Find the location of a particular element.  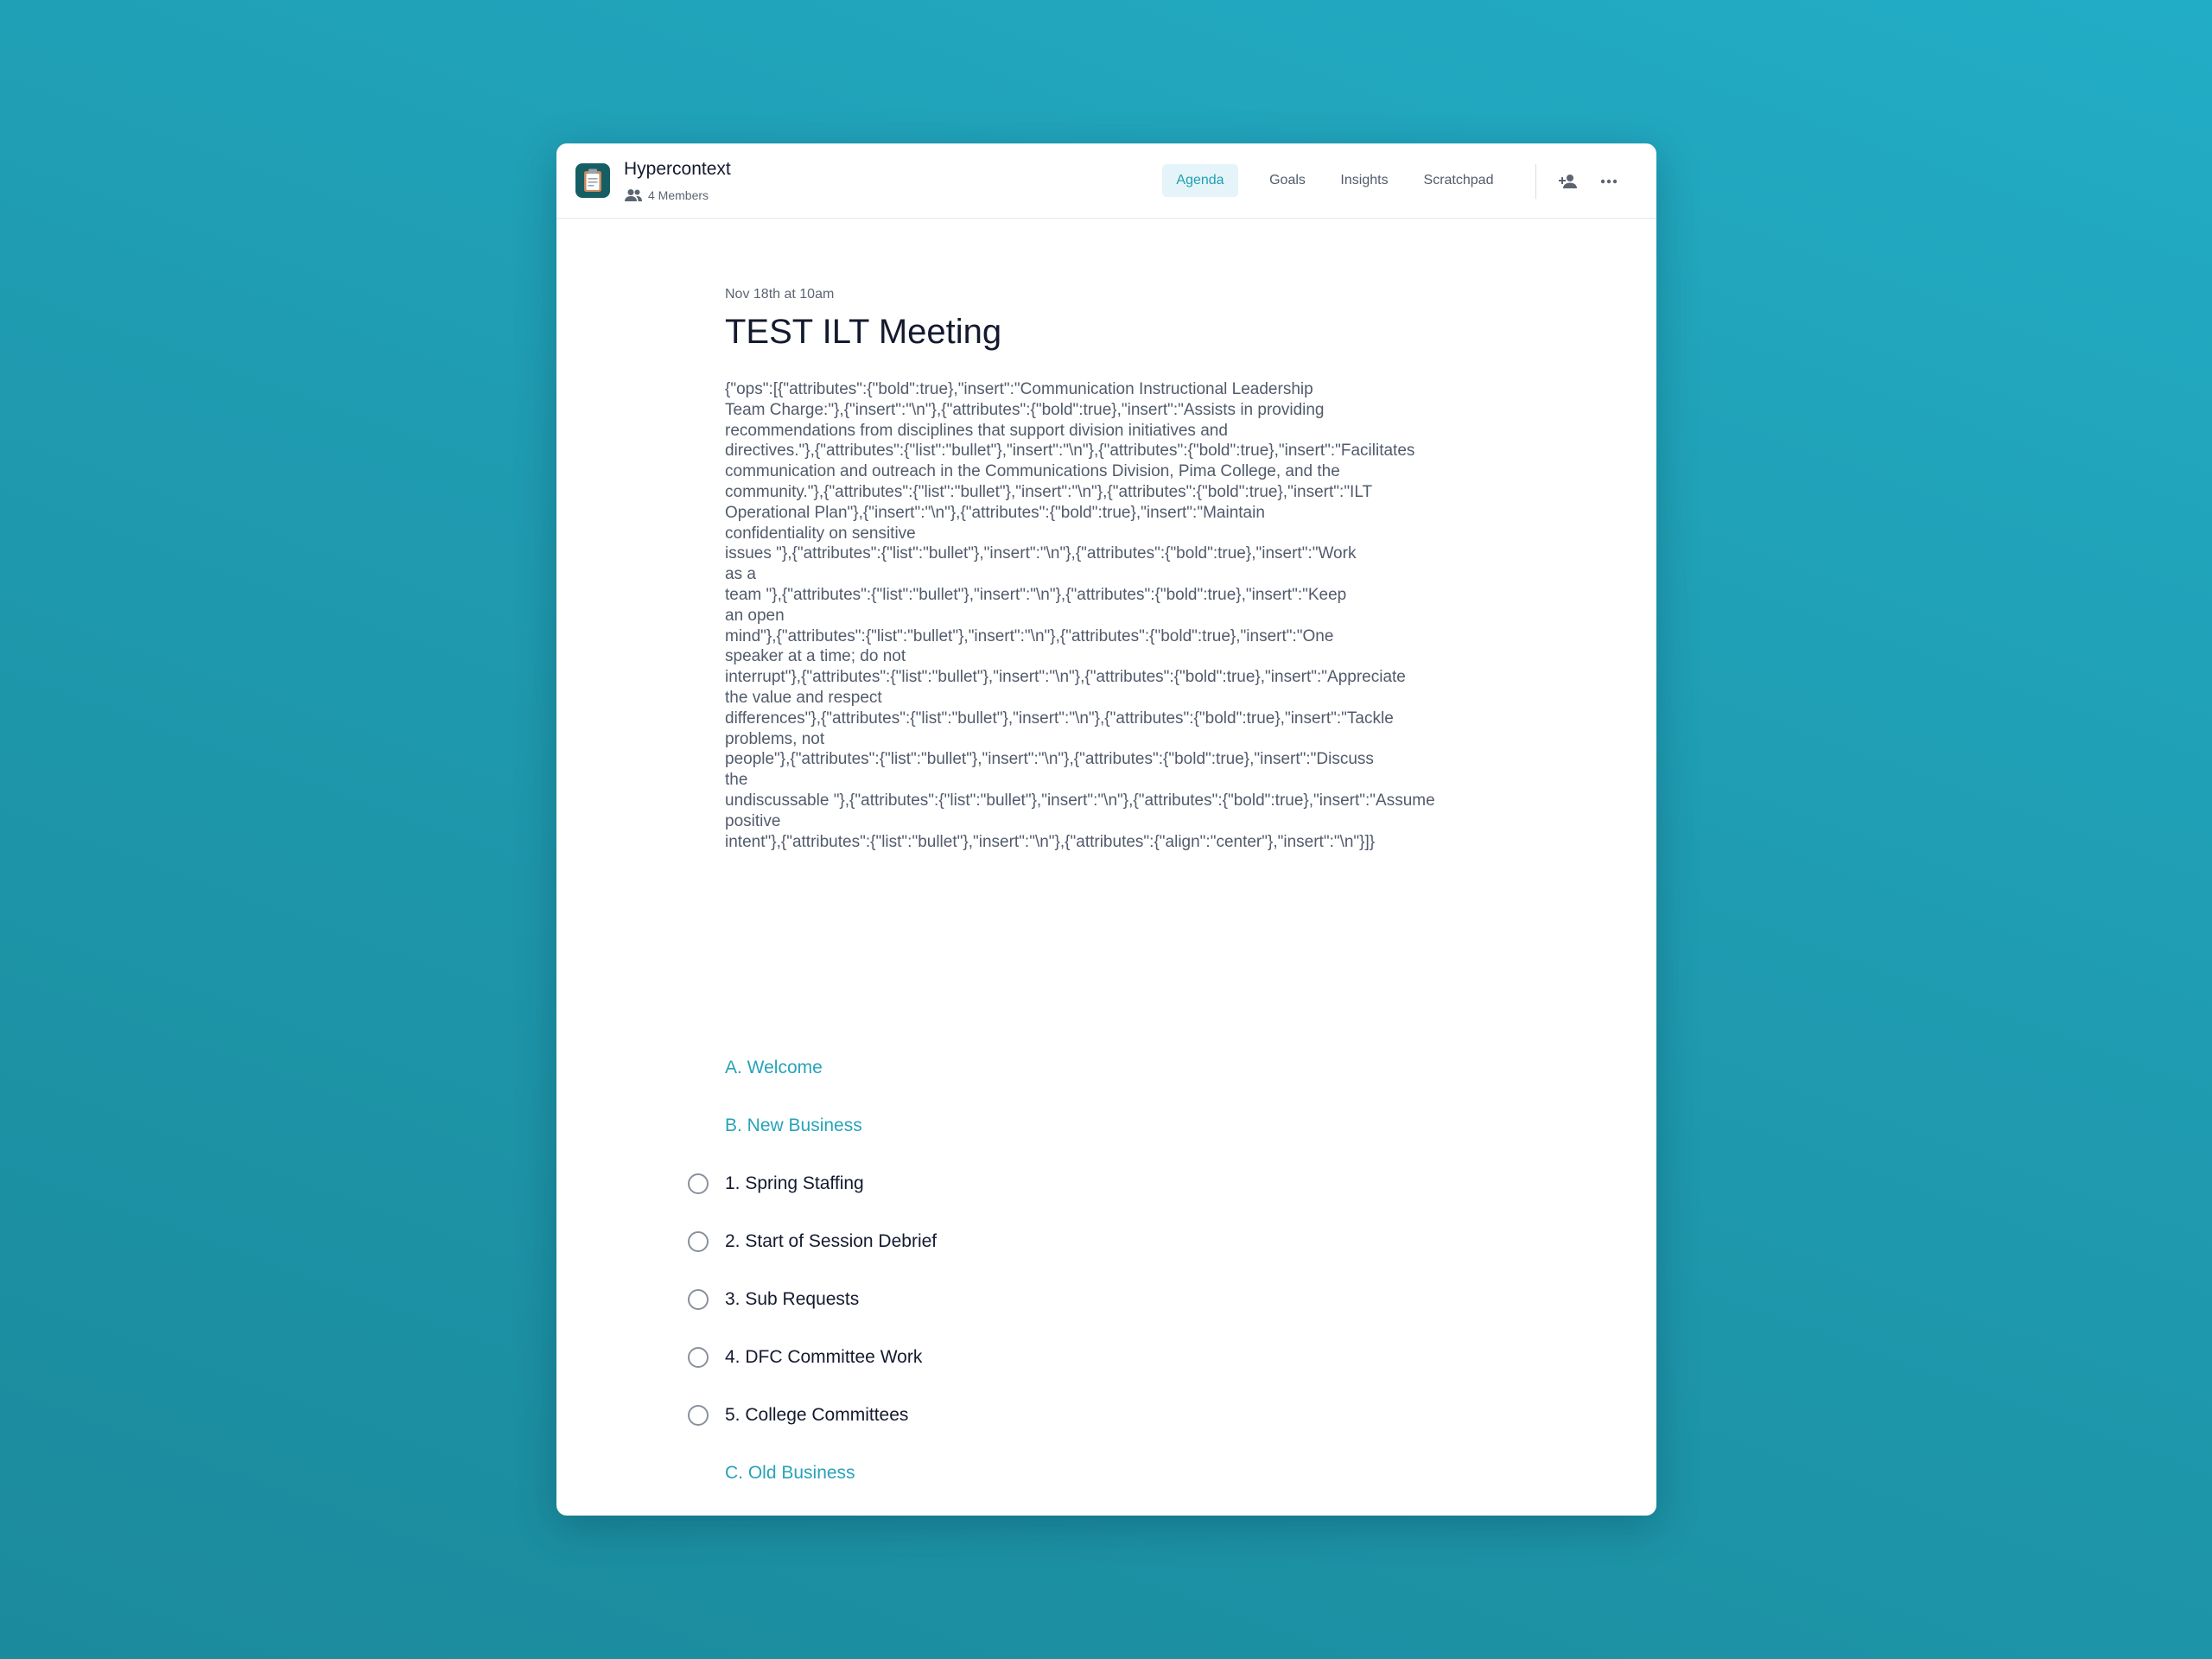

tab-agenda: Agenda is located at coordinates (1200, 180).